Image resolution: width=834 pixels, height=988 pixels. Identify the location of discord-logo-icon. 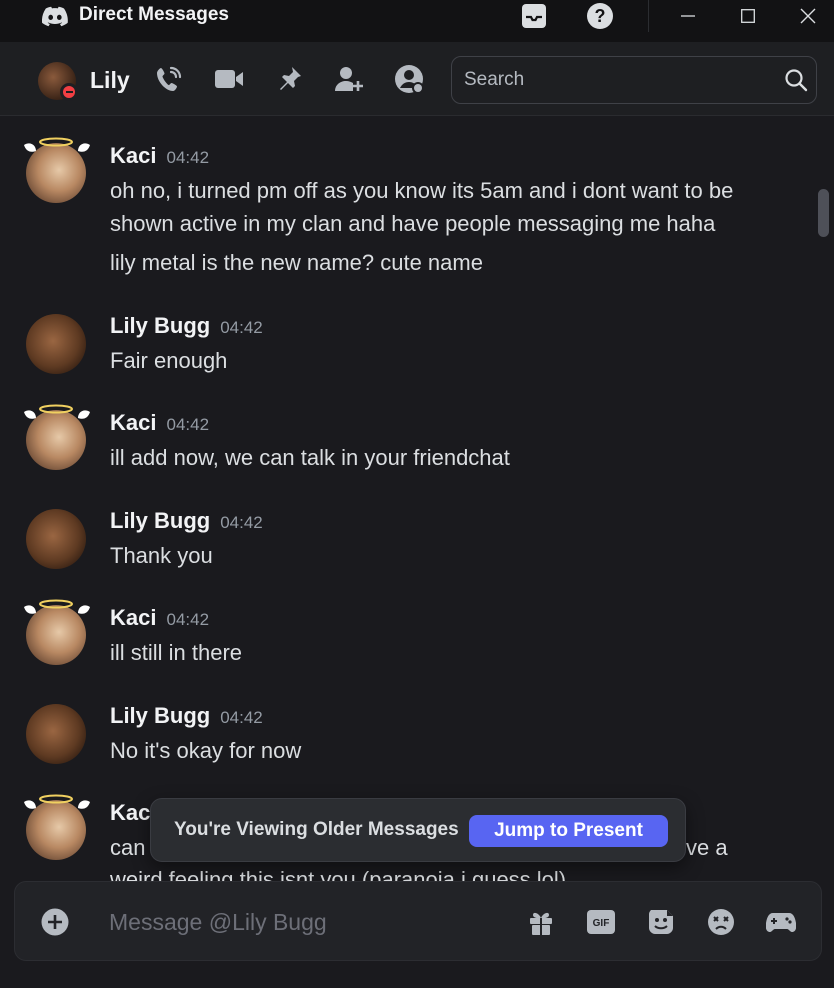
(55, 16).